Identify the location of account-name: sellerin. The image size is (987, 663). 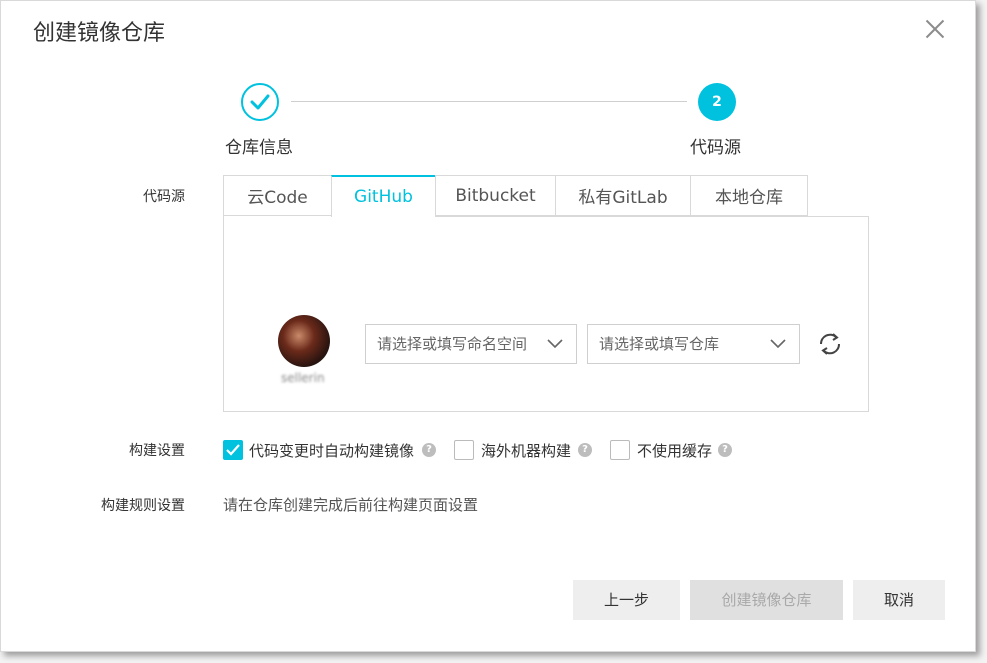
(303, 378).